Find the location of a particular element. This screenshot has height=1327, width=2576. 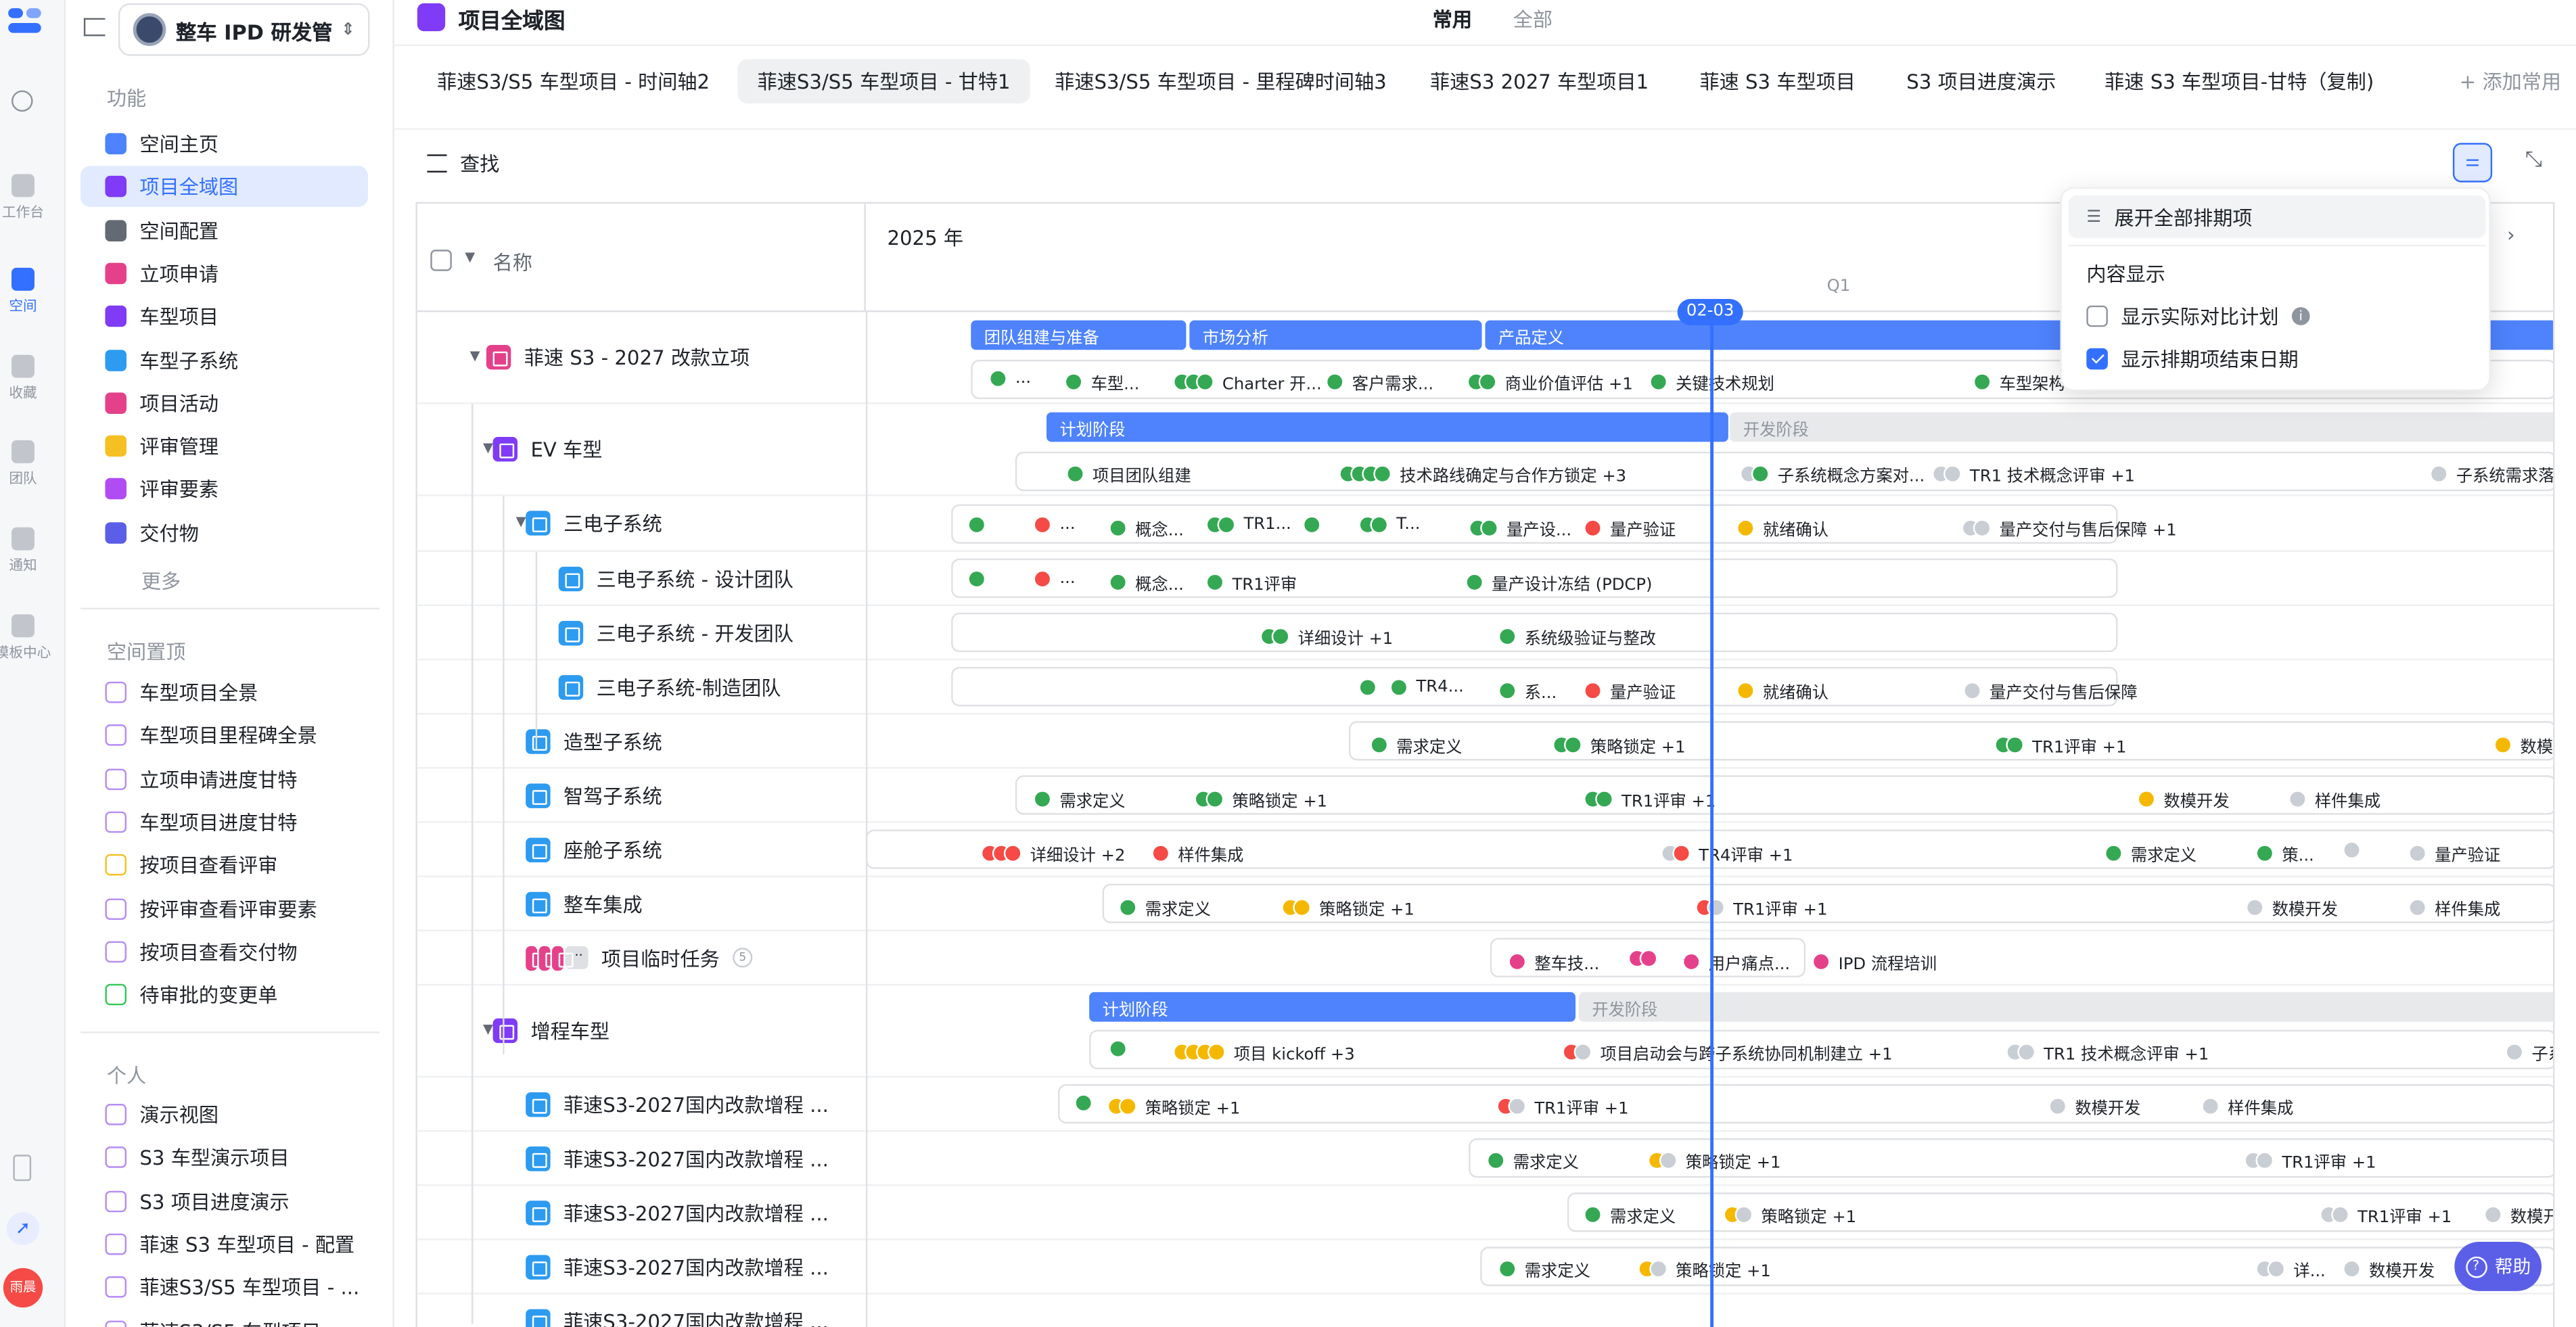

sidebar-item: S3 项目进度演示 is located at coordinates (224, 1200).